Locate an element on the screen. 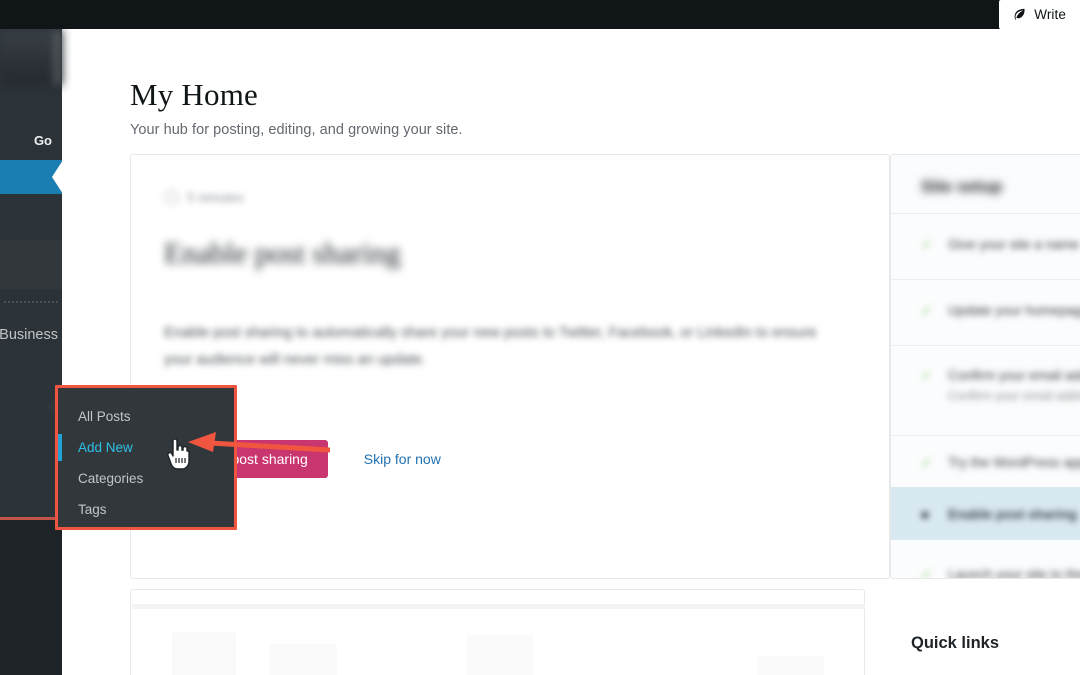 The image size is (1080, 675). site-setup-item-label: Give your site a name is located at coordinates (1014, 244).